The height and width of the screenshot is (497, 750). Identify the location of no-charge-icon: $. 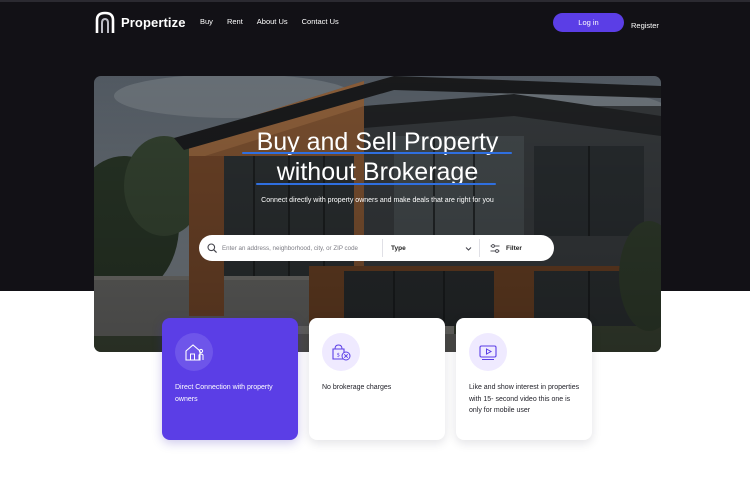
(341, 352).